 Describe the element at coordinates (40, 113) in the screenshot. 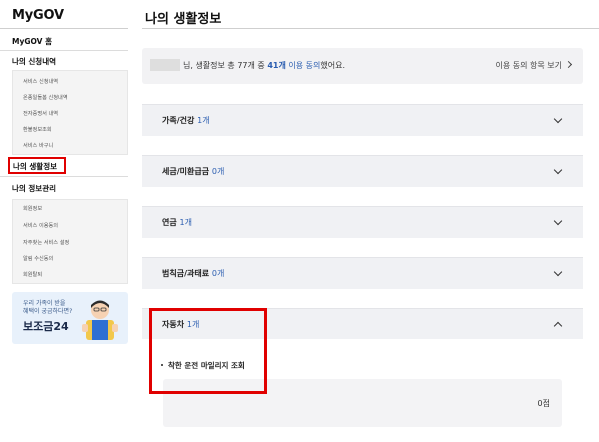

I see `submenu-item: 전자증명서 내역` at that location.